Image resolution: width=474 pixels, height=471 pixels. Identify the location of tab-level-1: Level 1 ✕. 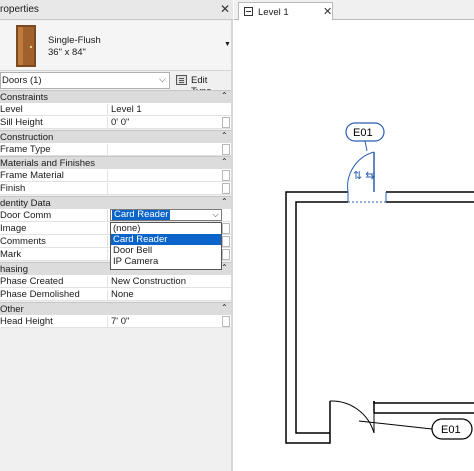
(285, 11).